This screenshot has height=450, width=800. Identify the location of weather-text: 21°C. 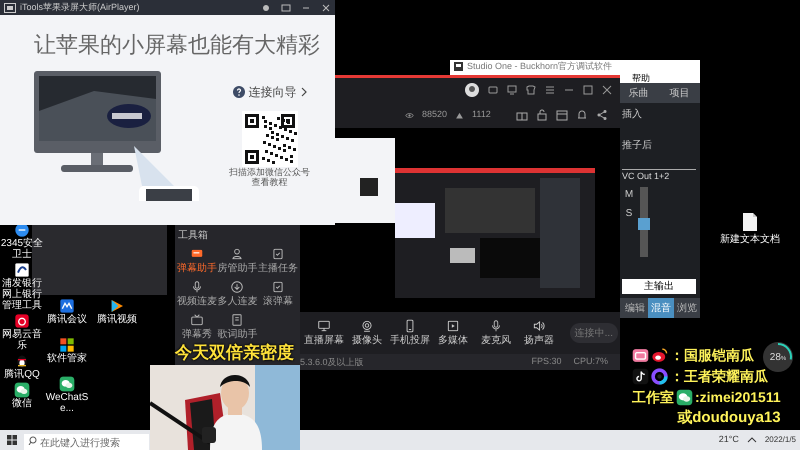
(728, 439).